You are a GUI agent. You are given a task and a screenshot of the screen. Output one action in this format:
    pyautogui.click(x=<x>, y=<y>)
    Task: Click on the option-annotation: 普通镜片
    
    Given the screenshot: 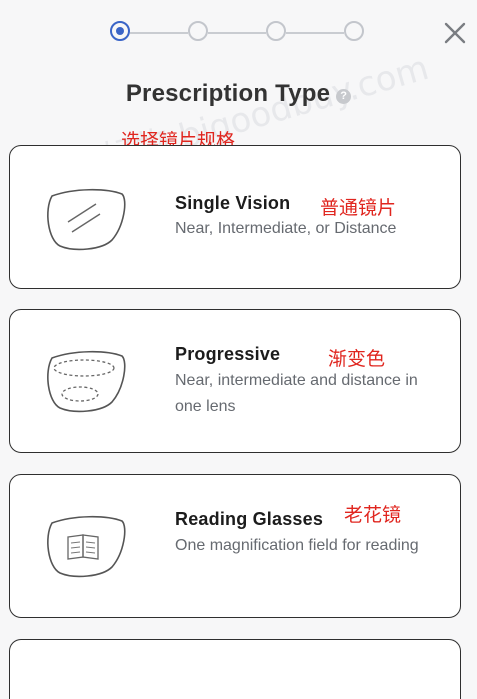 What is the action you would take?
    pyautogui.click(x=358, y=208)
    